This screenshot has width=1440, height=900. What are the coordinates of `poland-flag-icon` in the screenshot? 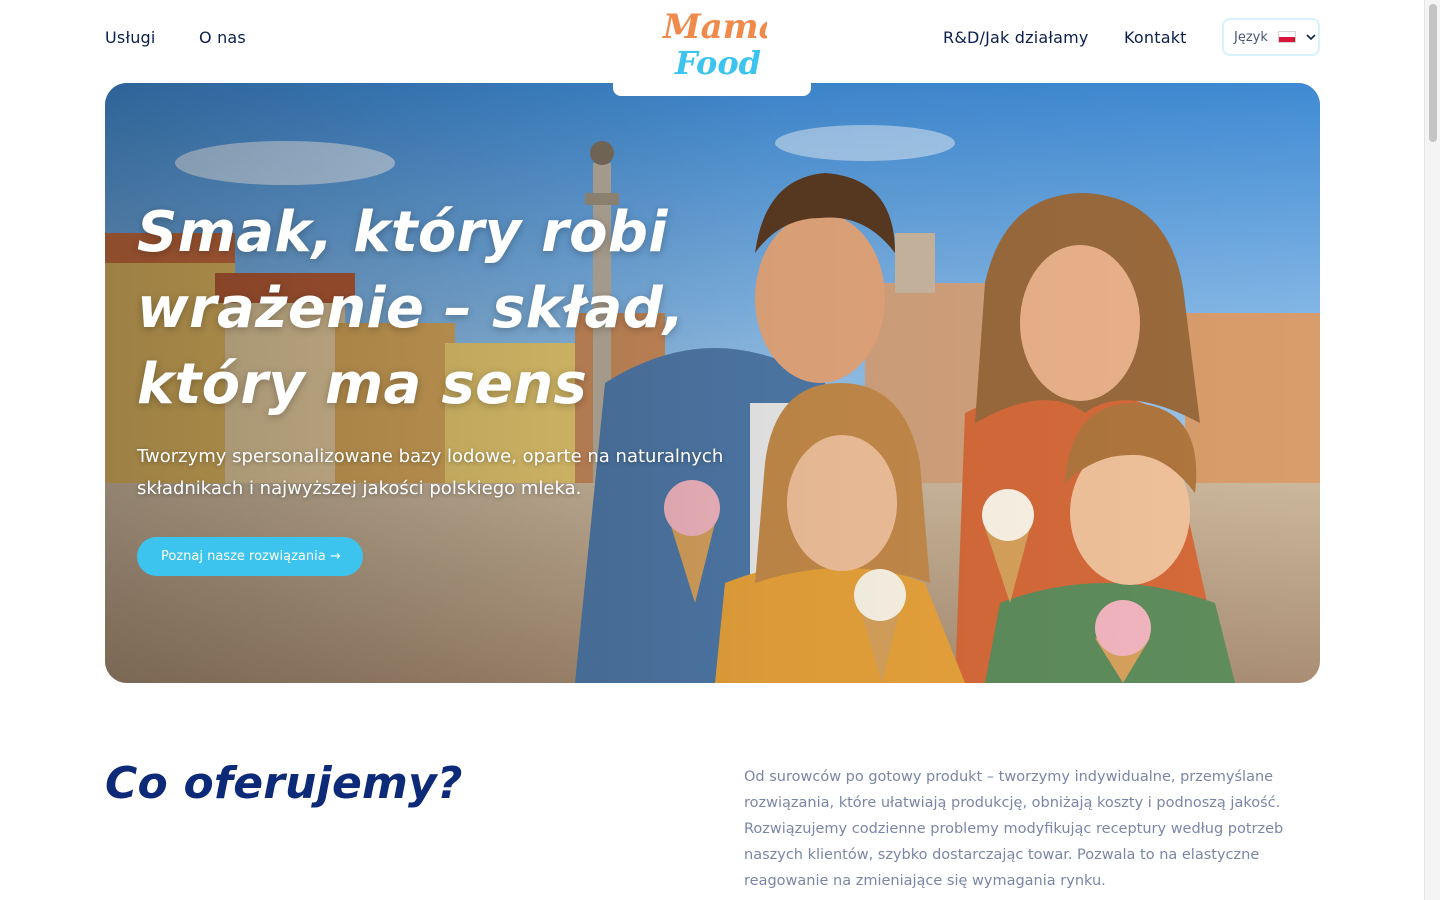 It's located at (1286, 37).